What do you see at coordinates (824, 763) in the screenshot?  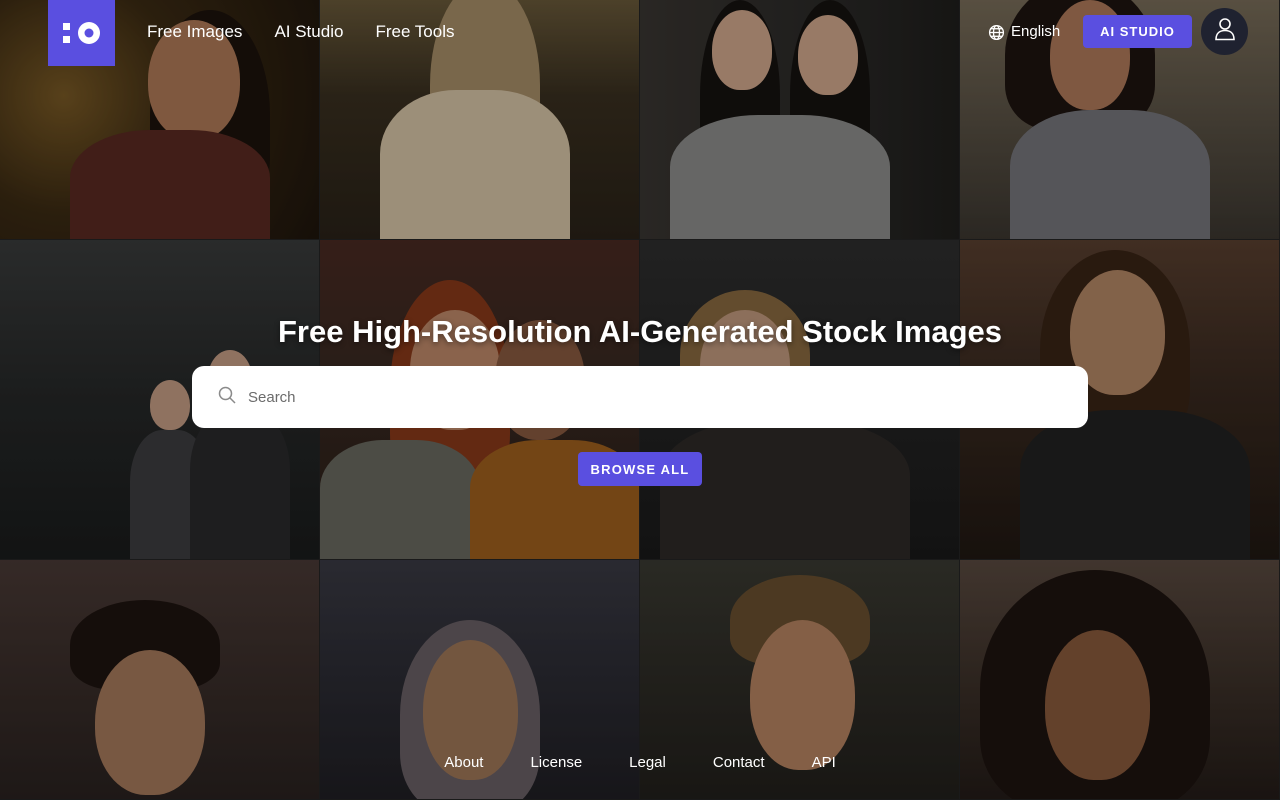 I see `footer-link-api: API` at bounding box center [824, 763].